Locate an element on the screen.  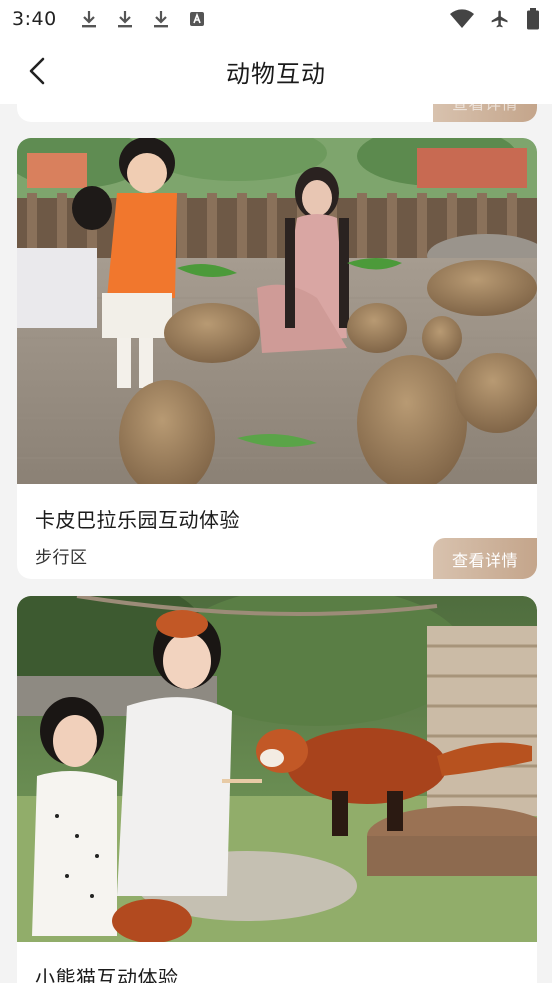
page-title: 动物互动 is located at coordinates (276, 73).